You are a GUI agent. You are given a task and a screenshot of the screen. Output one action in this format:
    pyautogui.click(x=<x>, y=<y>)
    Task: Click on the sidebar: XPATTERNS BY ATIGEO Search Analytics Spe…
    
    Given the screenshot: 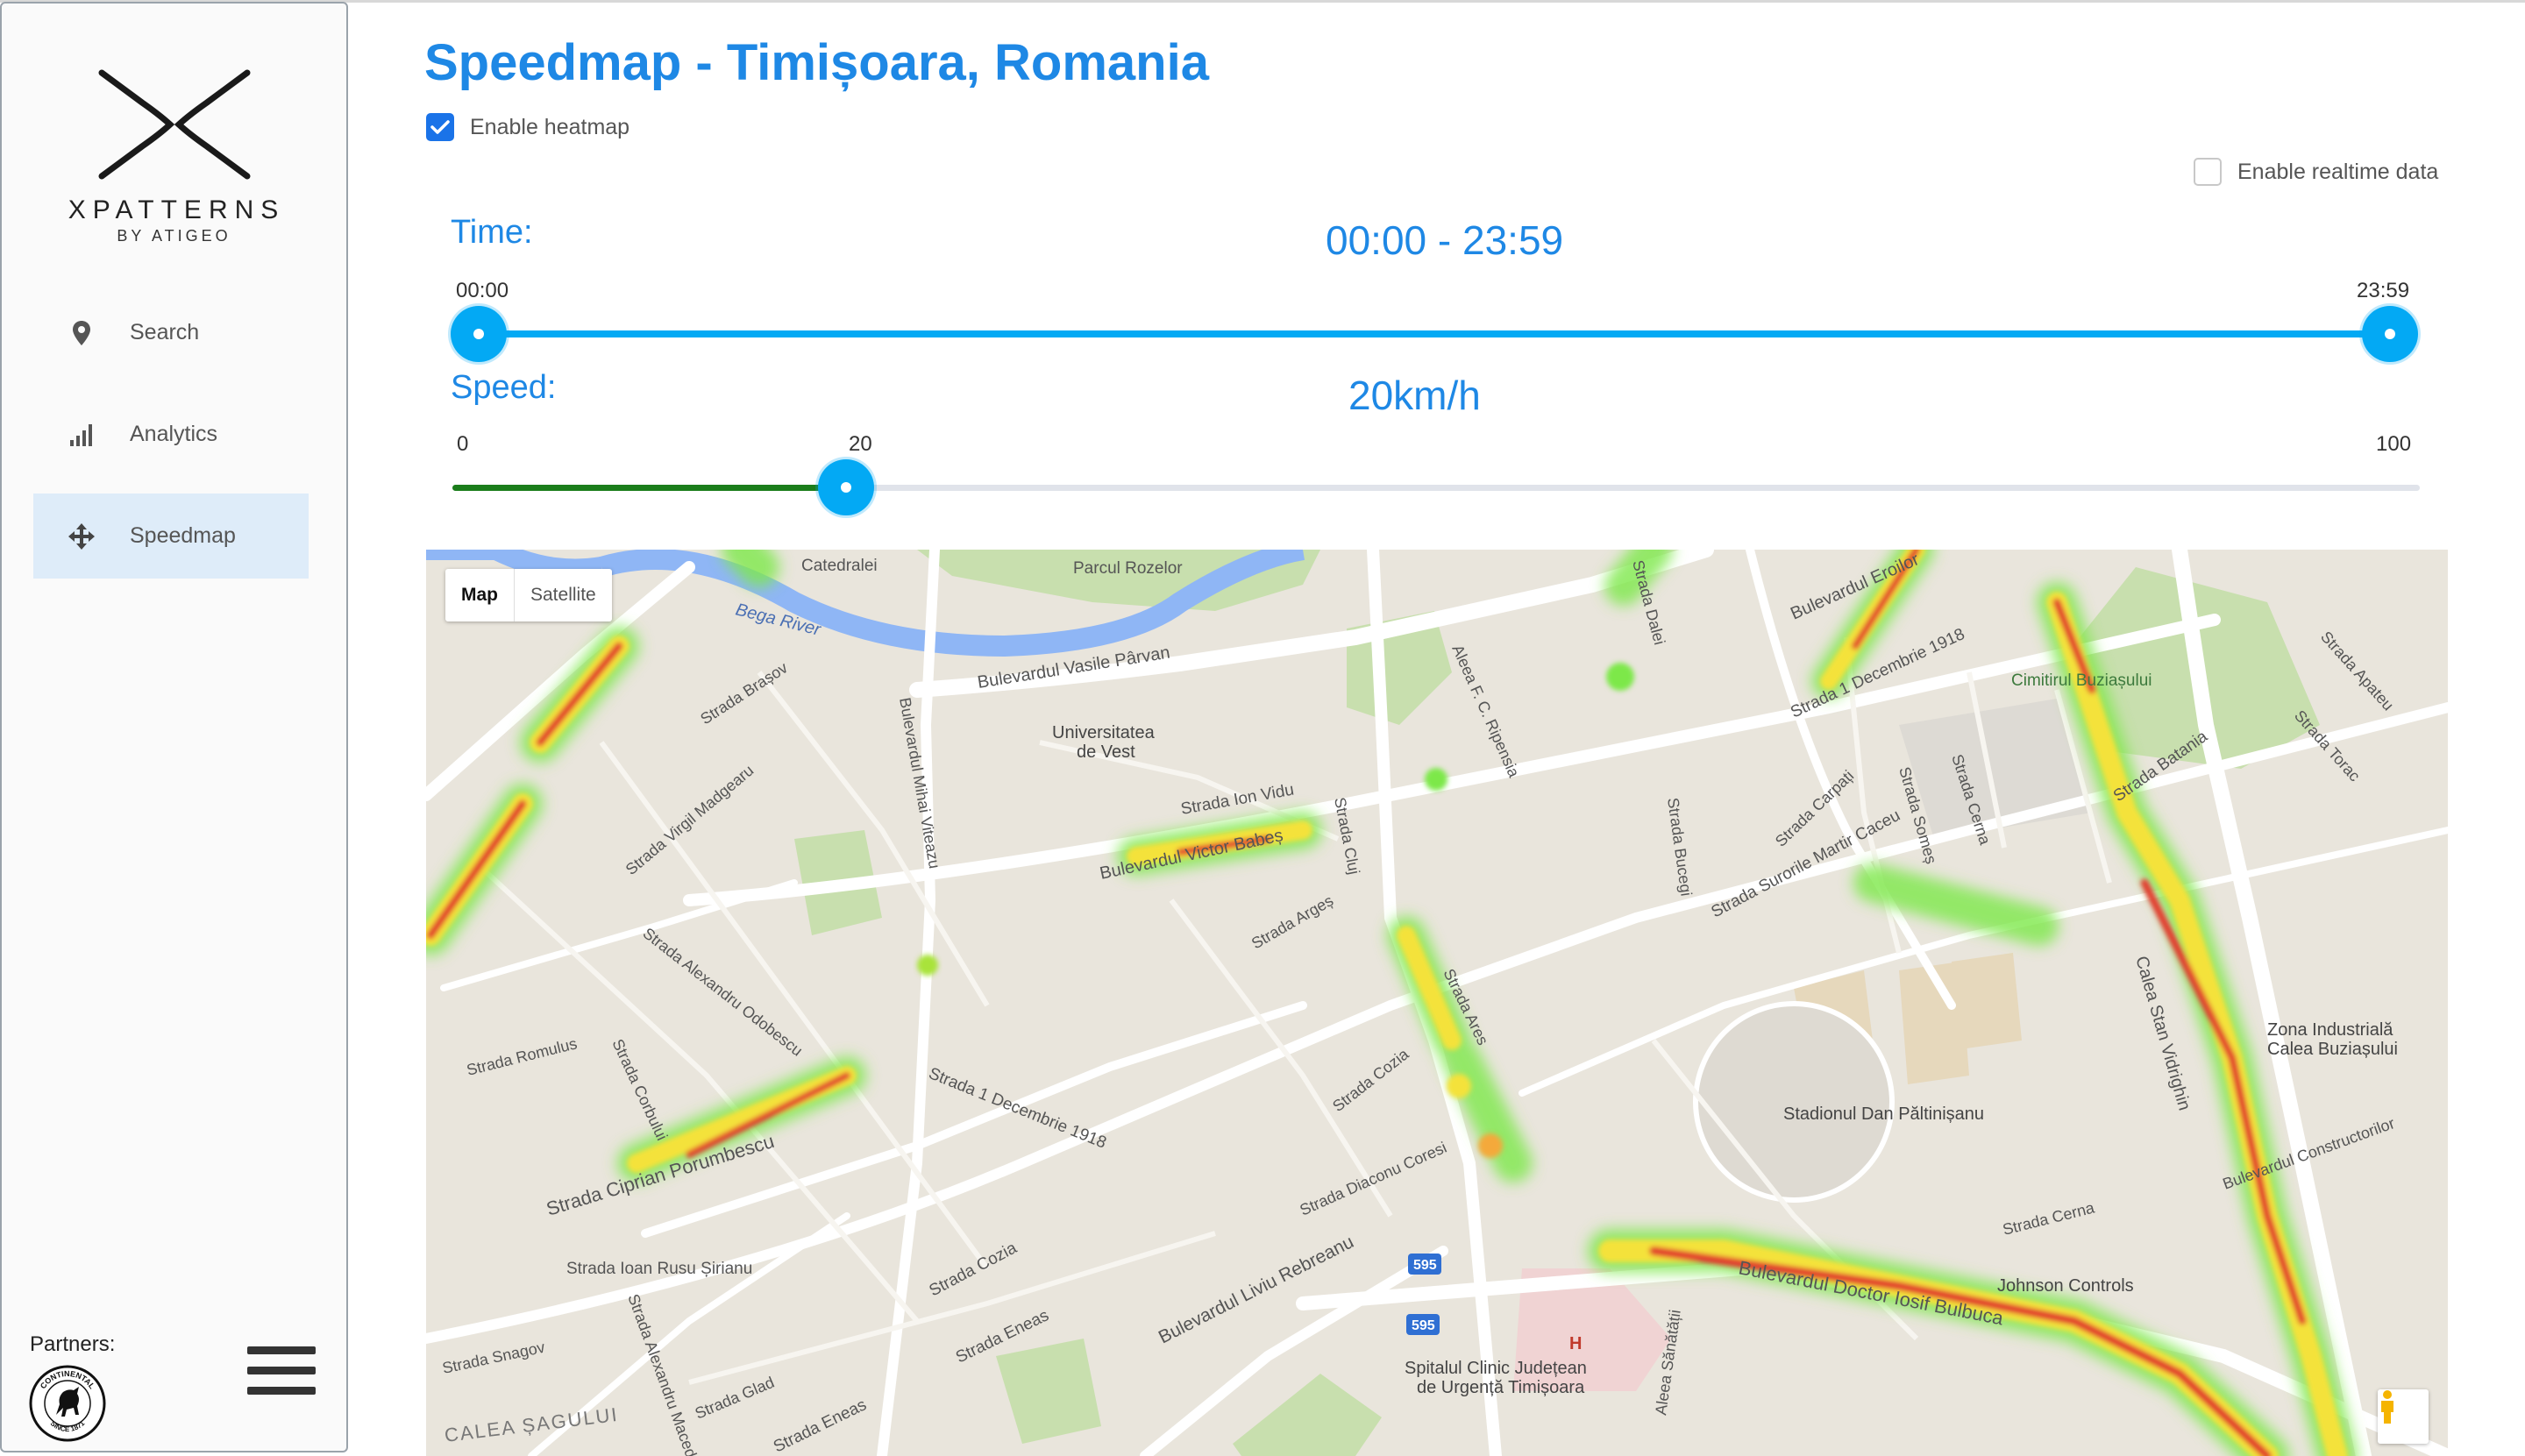 What is the action you would take?
    pyautogui.click(x=174, y=727)
    